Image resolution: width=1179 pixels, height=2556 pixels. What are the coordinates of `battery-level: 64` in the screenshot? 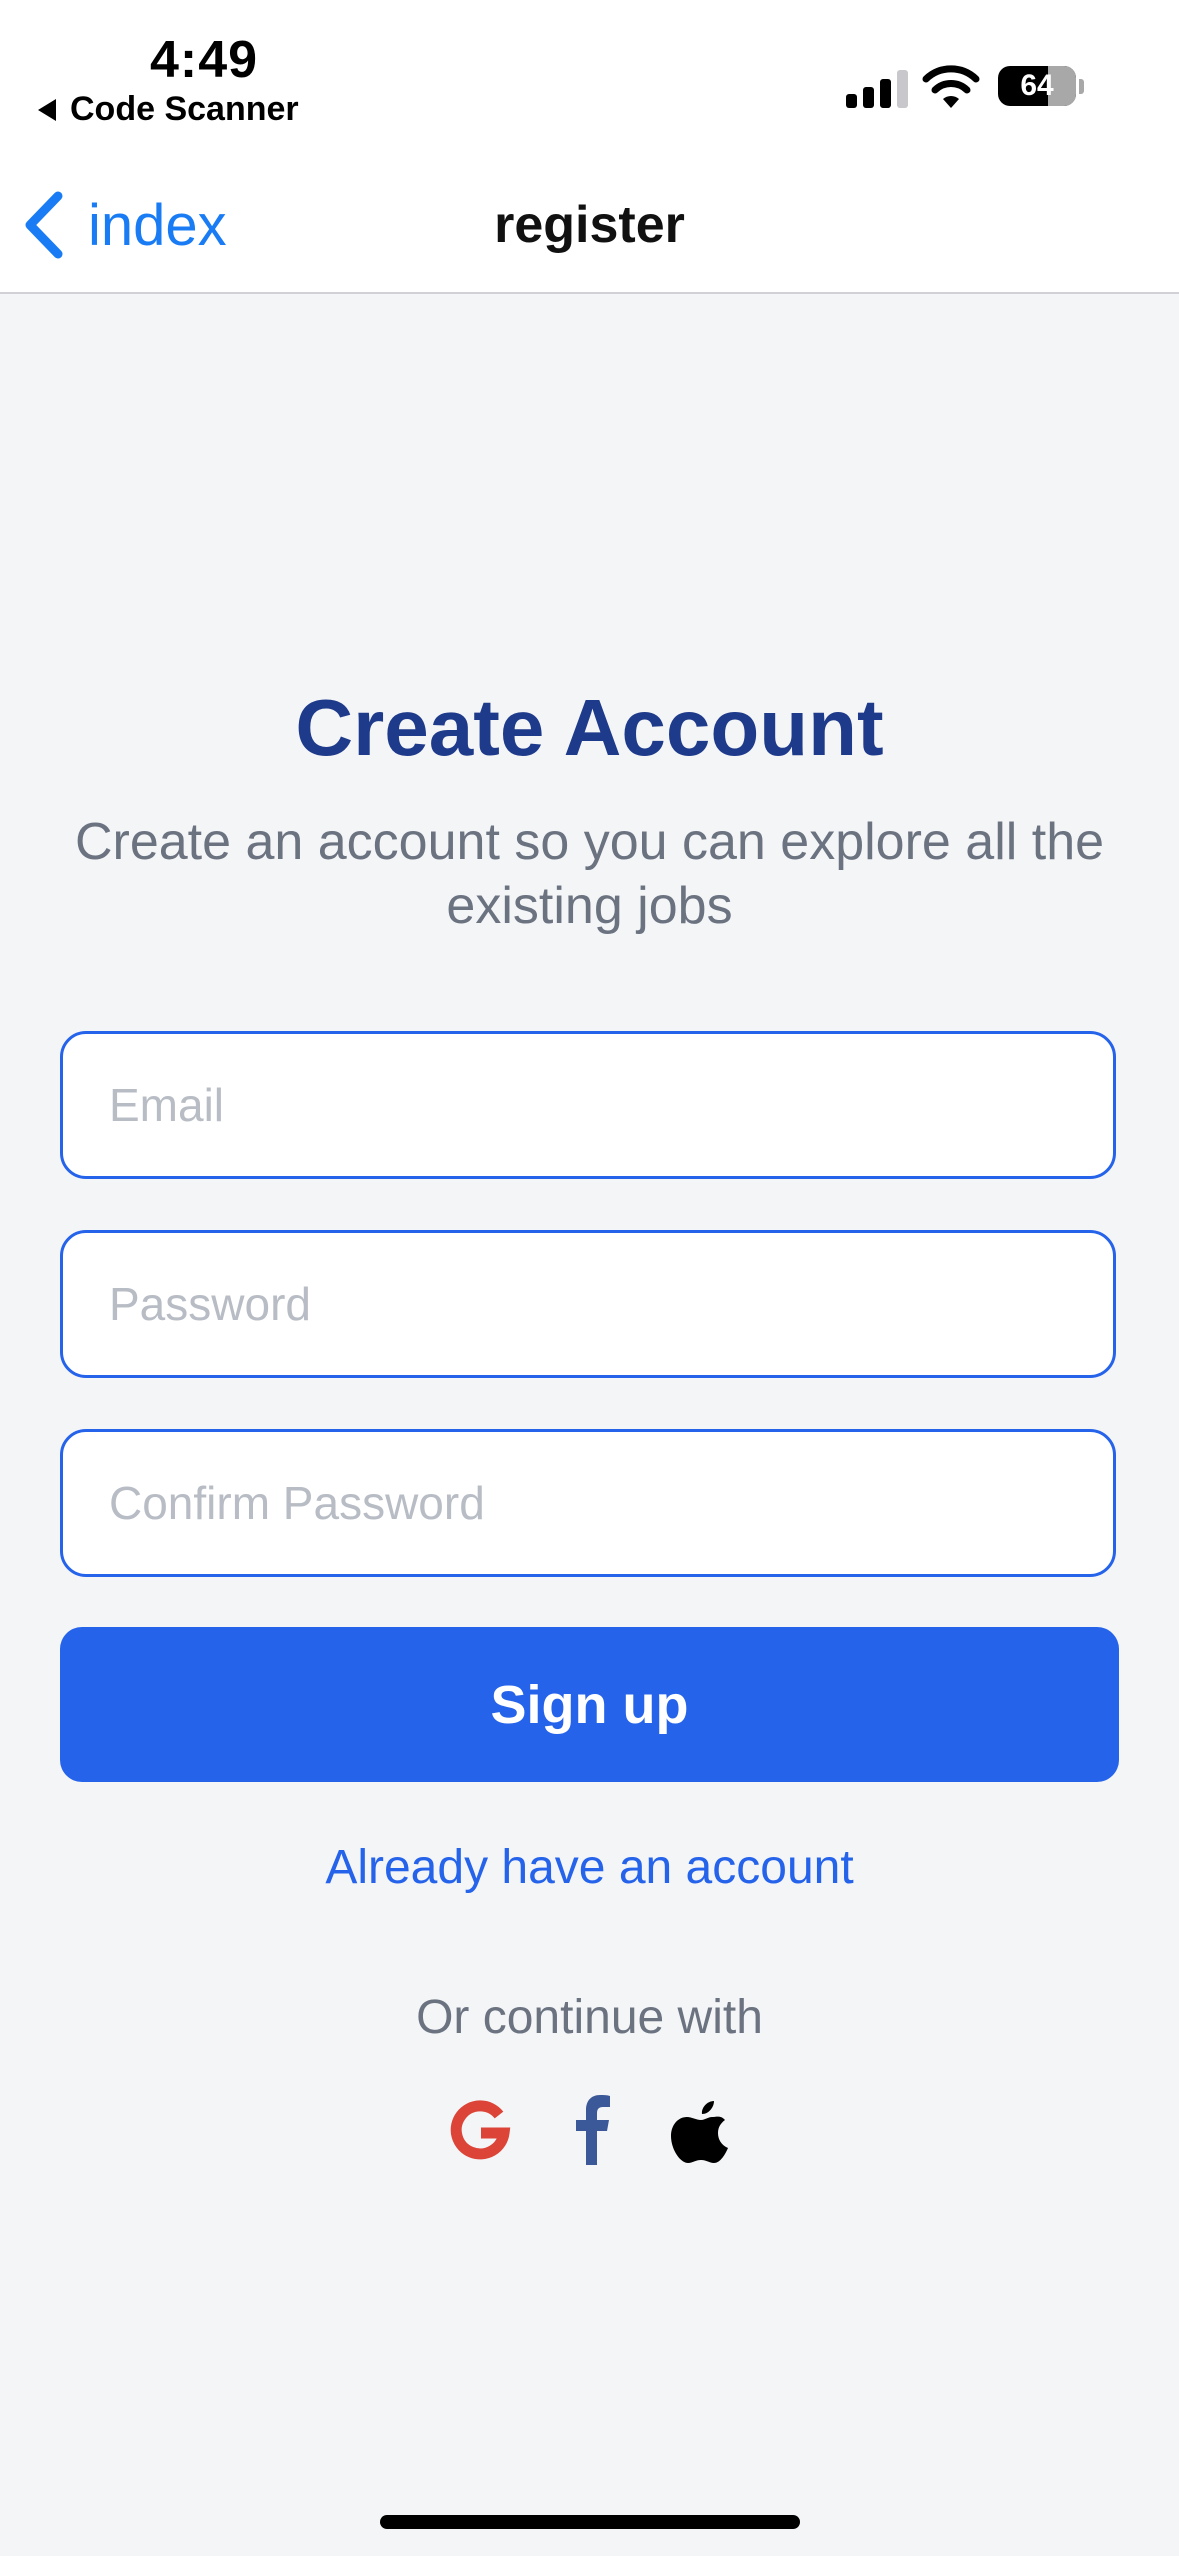 It's located at (1037, 85).